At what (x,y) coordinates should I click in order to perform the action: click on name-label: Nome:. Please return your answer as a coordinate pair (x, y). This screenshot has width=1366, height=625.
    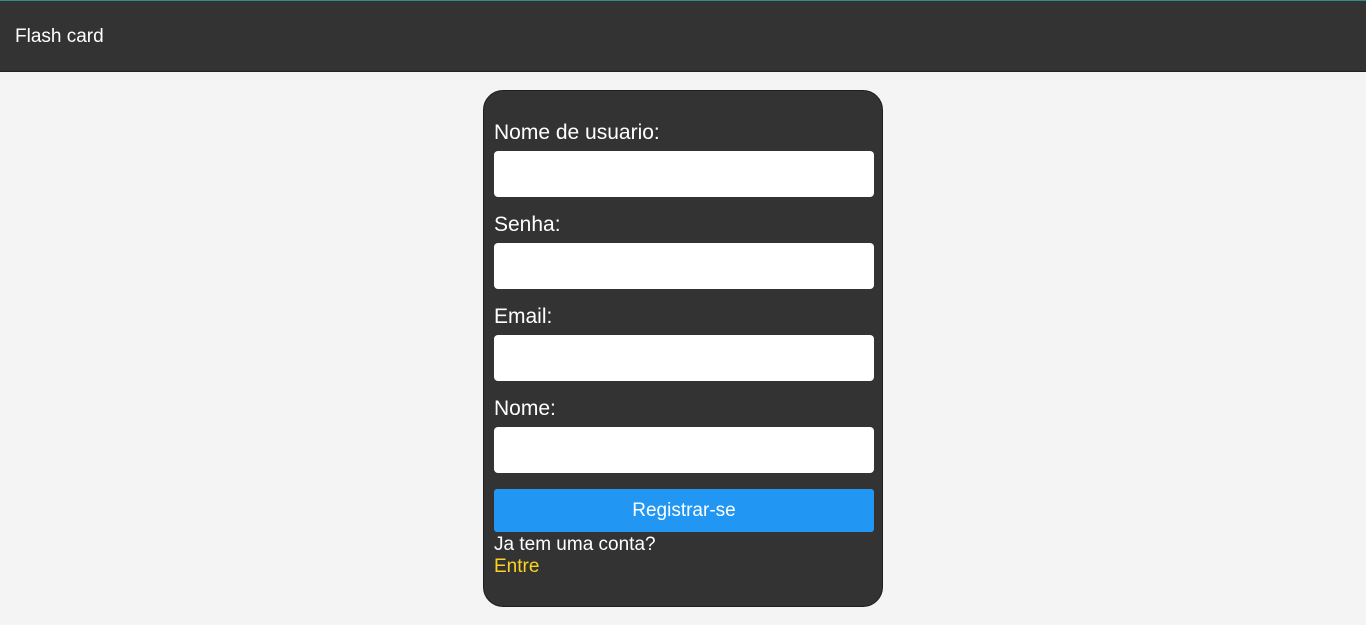
    Looking at the image, I should click on (525, 408).